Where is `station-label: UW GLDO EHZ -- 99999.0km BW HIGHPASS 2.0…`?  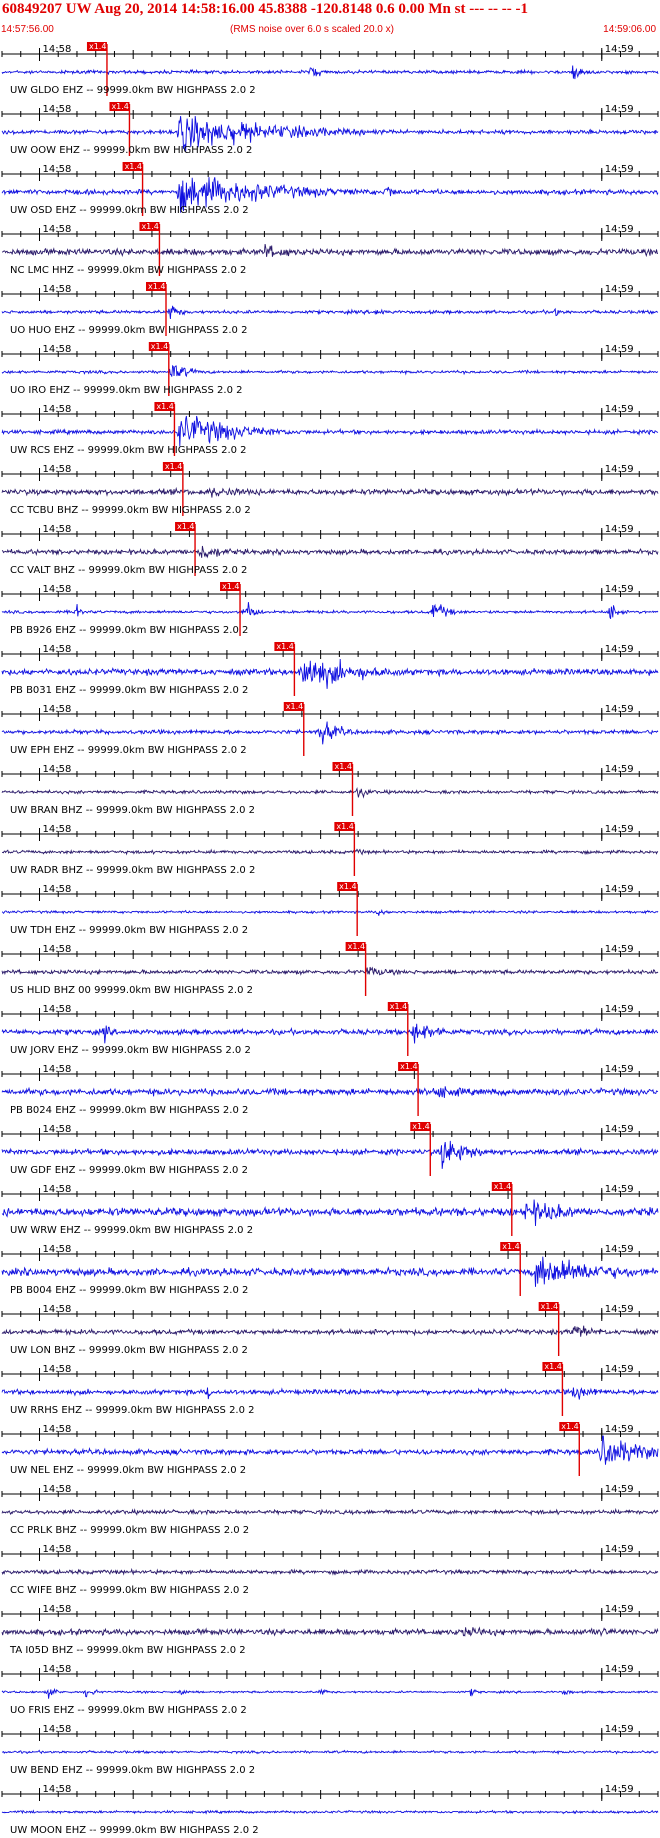
station-label: UW GLDO EHZ -- 99999.0km BW HIGHPASS 2.0… is located at coordinates (133, 90).